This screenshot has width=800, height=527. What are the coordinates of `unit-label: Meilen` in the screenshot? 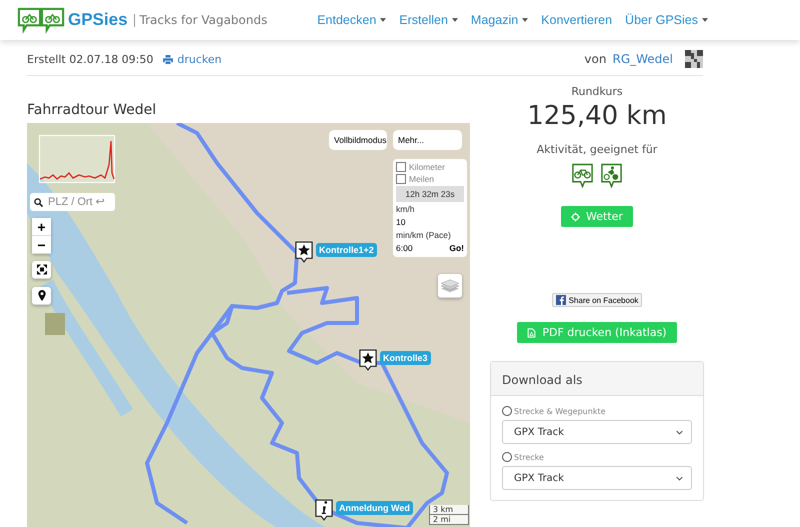 It's located at (421, 179).